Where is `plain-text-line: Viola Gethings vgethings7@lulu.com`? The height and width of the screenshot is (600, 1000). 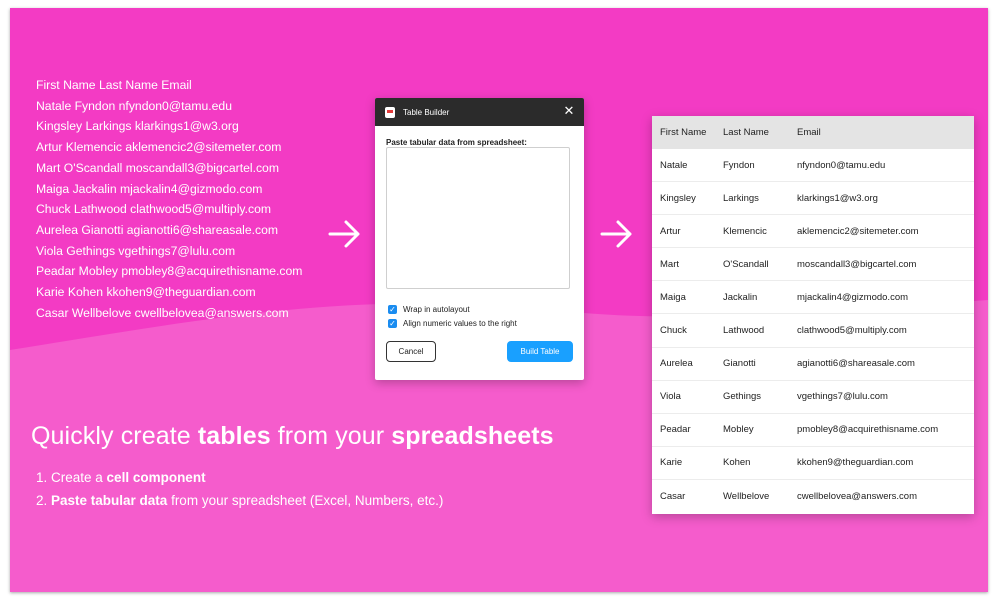 plain-text-line: Viola Gethings vgethings7@lulu.com is located at coordinates (136, 250).